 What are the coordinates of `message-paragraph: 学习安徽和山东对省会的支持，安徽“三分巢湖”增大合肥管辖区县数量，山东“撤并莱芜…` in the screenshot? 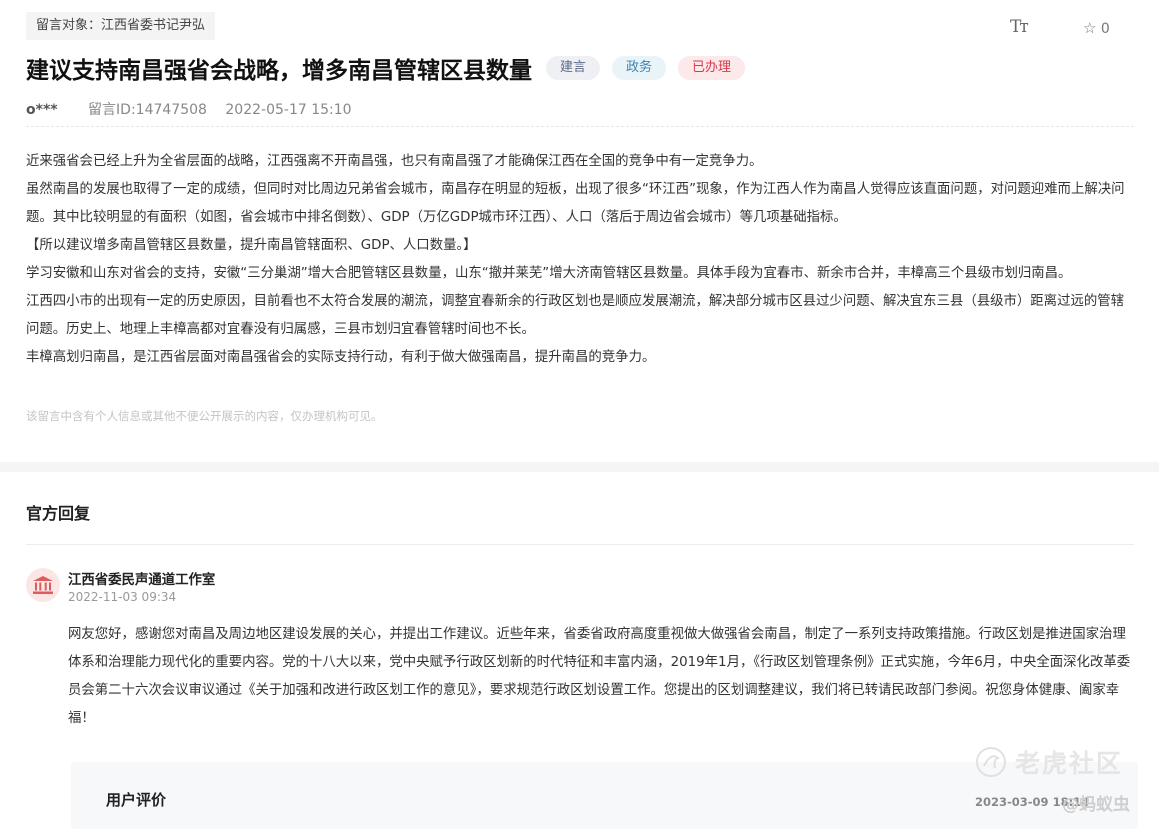 It's located at (549, 273).